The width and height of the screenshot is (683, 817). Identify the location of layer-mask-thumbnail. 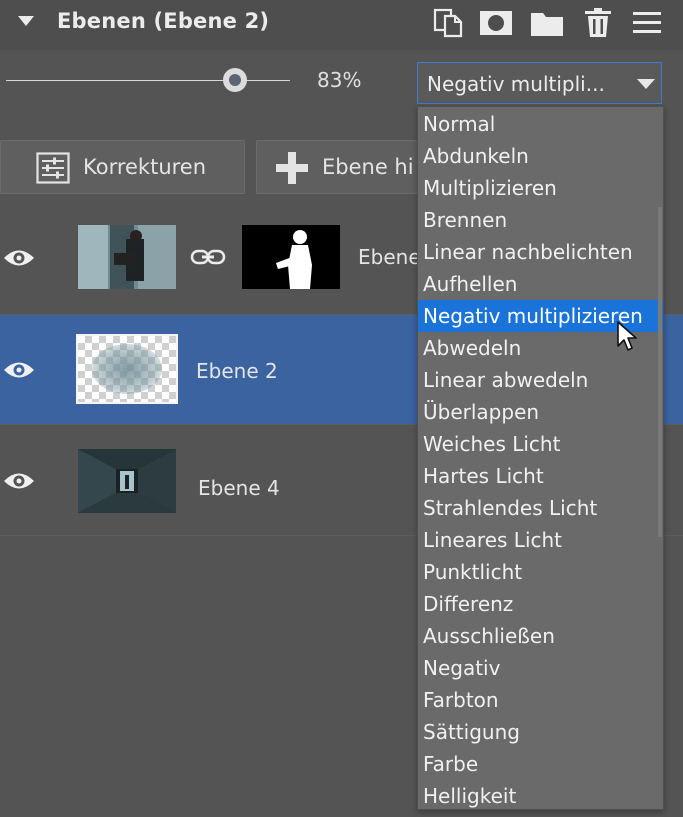
(291, 257).